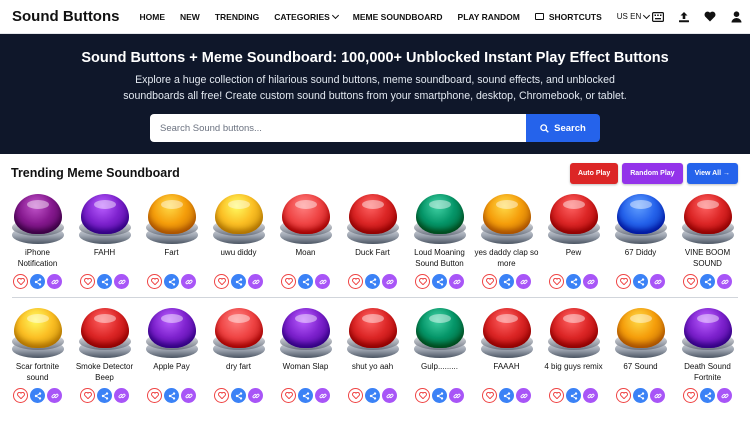  Describe the element at coordinates (306, 16) in the screenshot. I see `nav-categories: CATEGORIES` at that location.